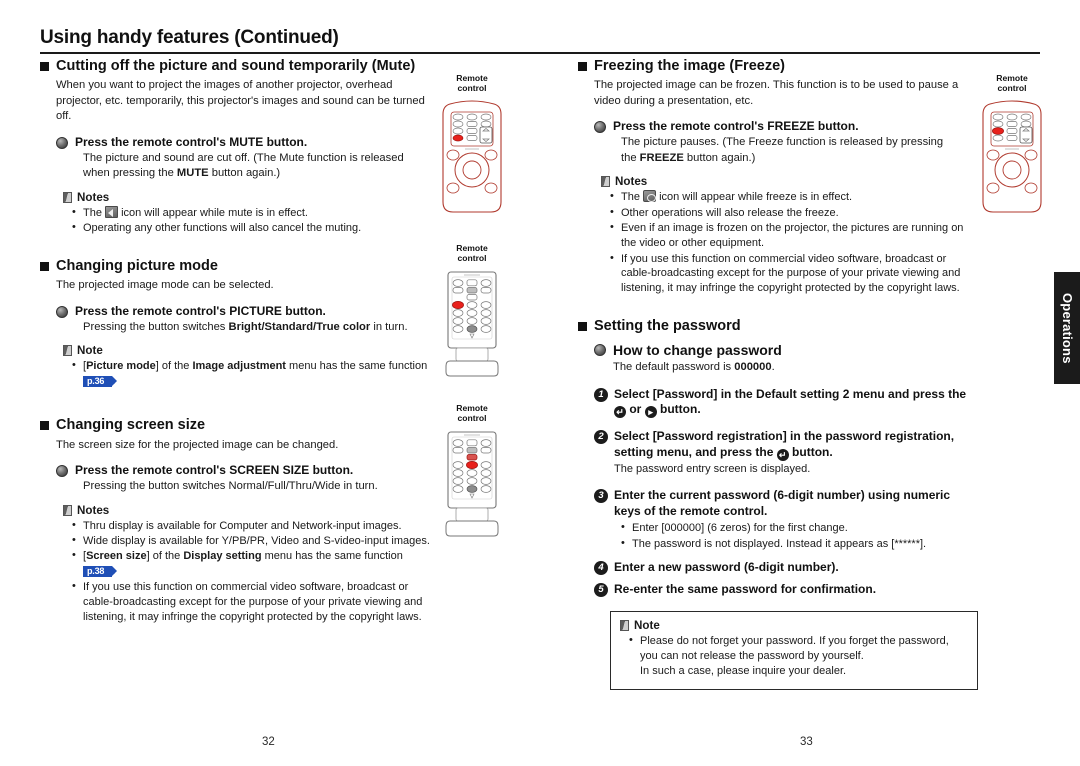  I want to click on title-divider, so click(540, 53).